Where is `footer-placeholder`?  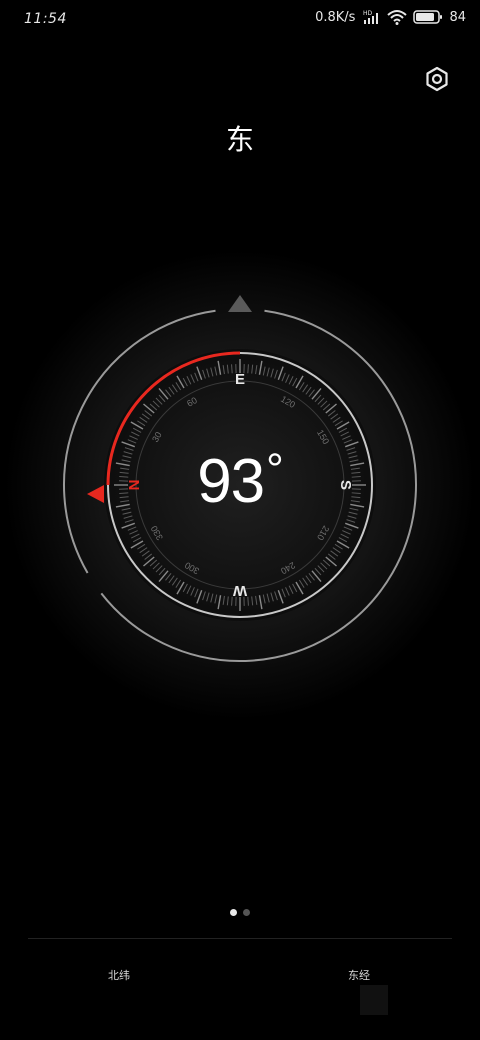 footer-placeholder is located at coordinates (374, 1000).